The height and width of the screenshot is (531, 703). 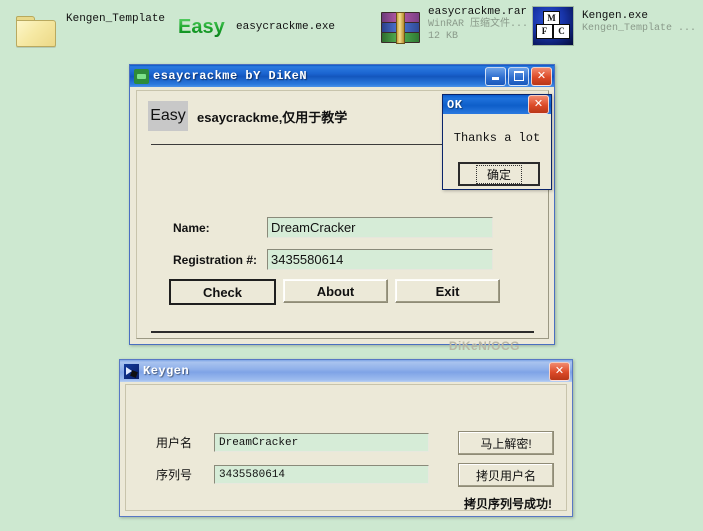 I want to click on ok-dialog-message: Thanks a lot, so click(x=497, y=138).